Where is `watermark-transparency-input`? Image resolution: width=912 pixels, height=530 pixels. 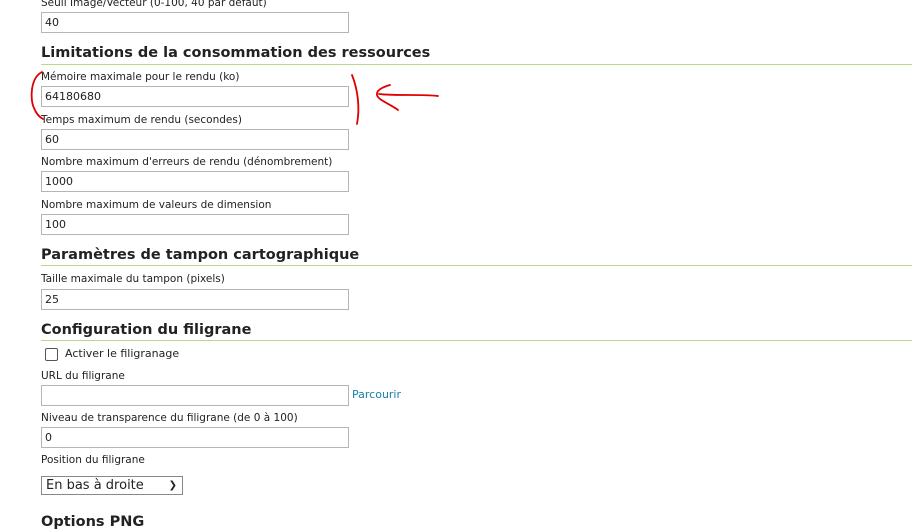
watermark-transparency-input is located at coordinates (195, 437).